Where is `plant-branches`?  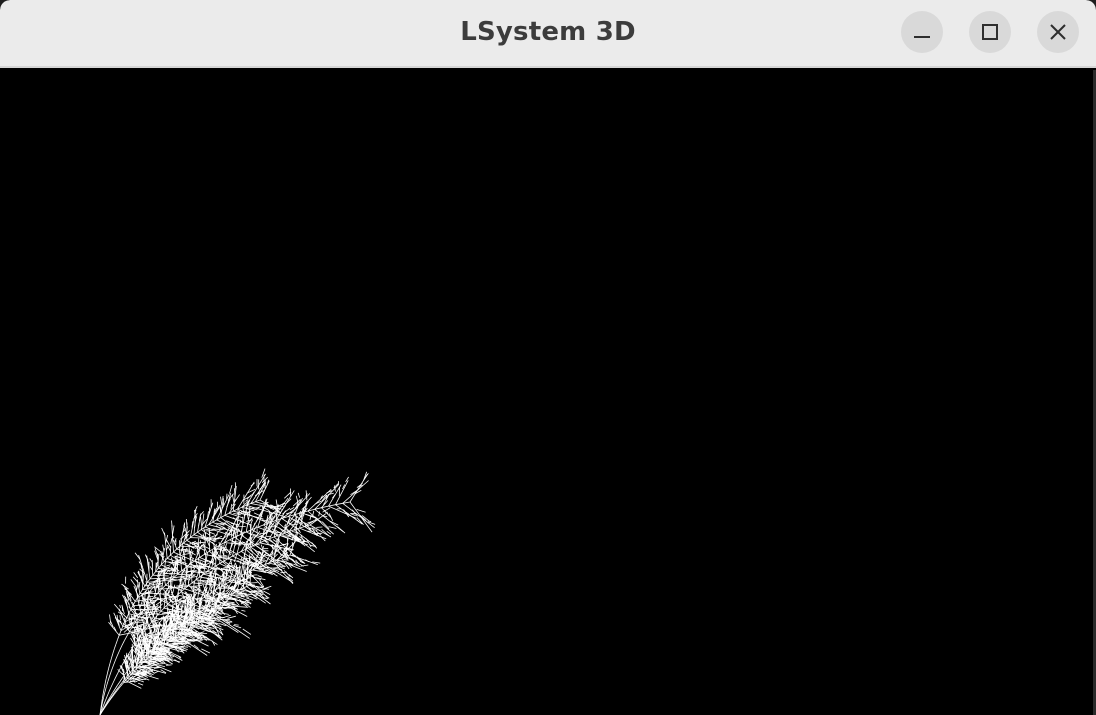
plant-branches is located at coordinates (237, 591).